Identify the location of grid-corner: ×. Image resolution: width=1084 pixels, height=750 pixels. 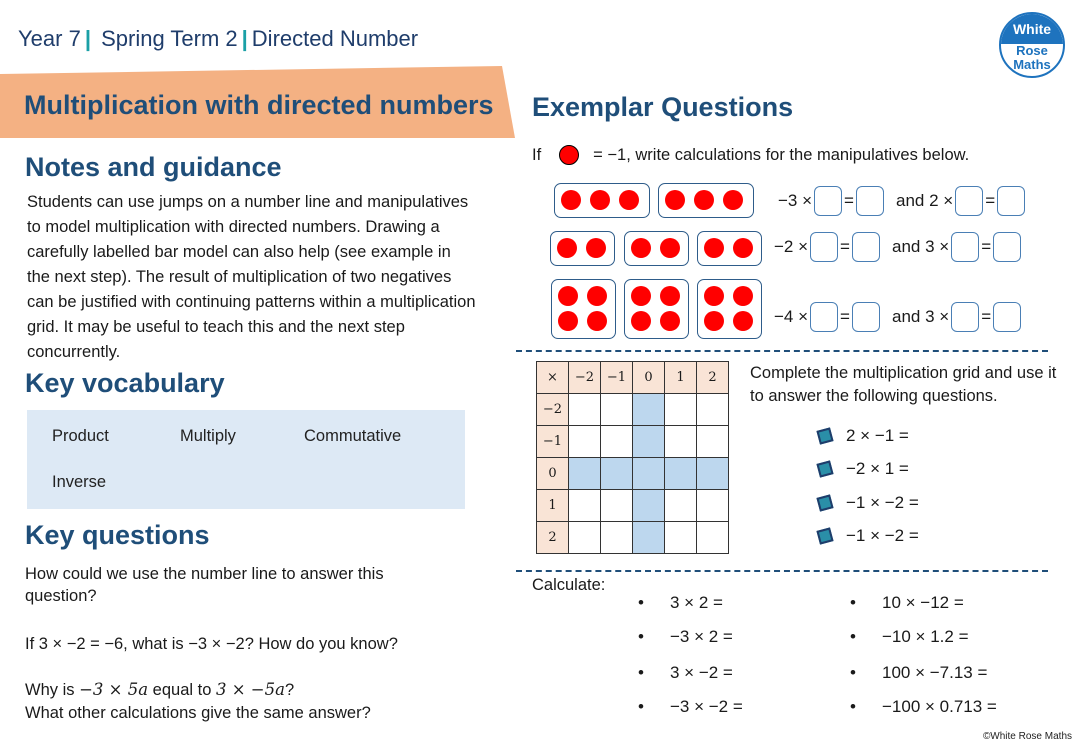
(552, 377).